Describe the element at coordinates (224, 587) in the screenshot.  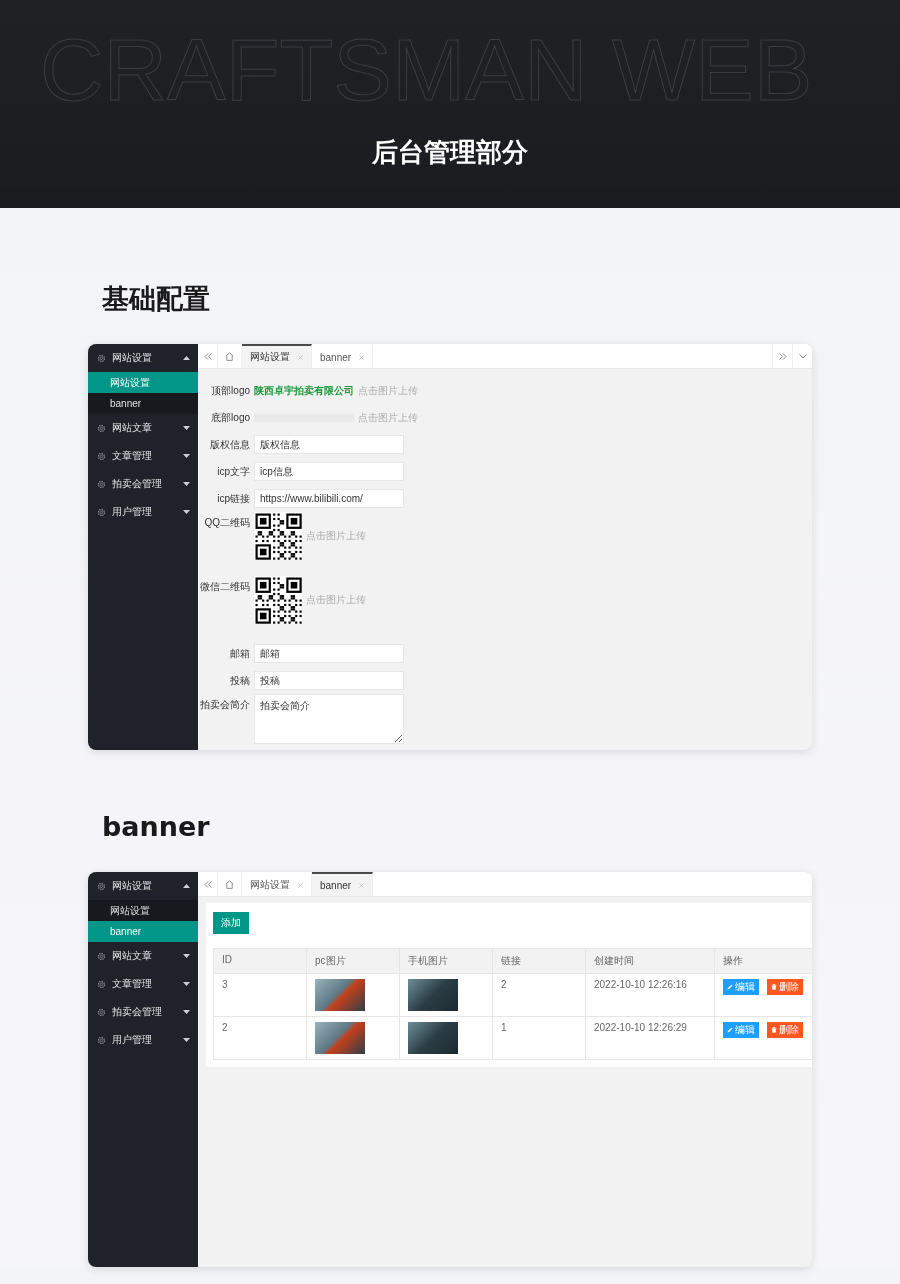
I see `field-label: 微信二维码` at that location.